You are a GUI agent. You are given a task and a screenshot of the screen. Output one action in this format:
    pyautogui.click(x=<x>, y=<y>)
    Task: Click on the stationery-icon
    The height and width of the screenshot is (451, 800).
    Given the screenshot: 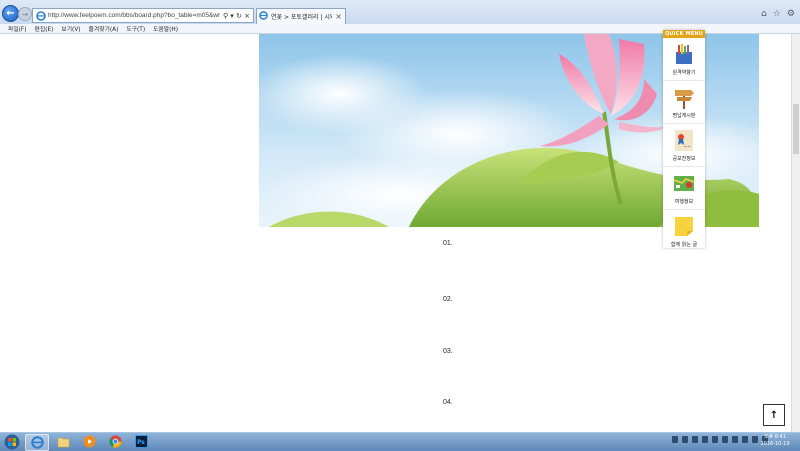 What is the action you would take?
    pyautogui.click(x=684, y=54)
    